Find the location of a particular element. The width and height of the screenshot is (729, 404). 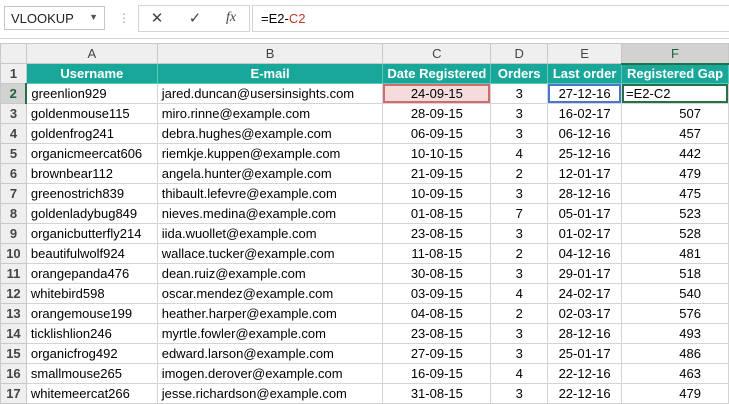

column-header-e: E is located at coordinates (585, 53).